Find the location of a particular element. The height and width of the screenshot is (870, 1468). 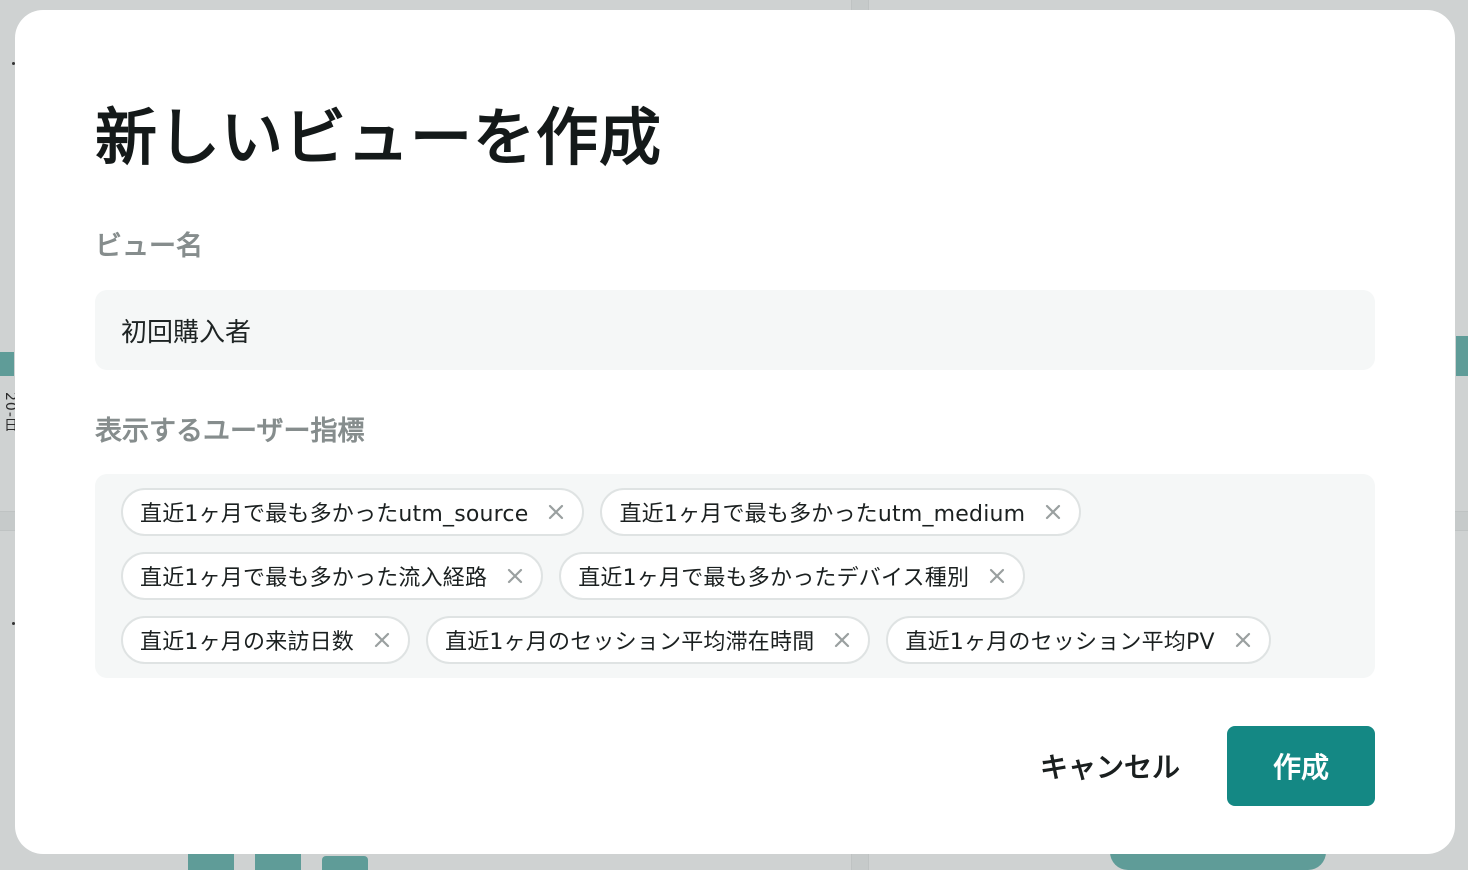

tag-row: 直近1ヶ月で最も多かった流入経路 直近1ヶ月で最も多かったデバイス種別 is located at coordinates (735, 576).